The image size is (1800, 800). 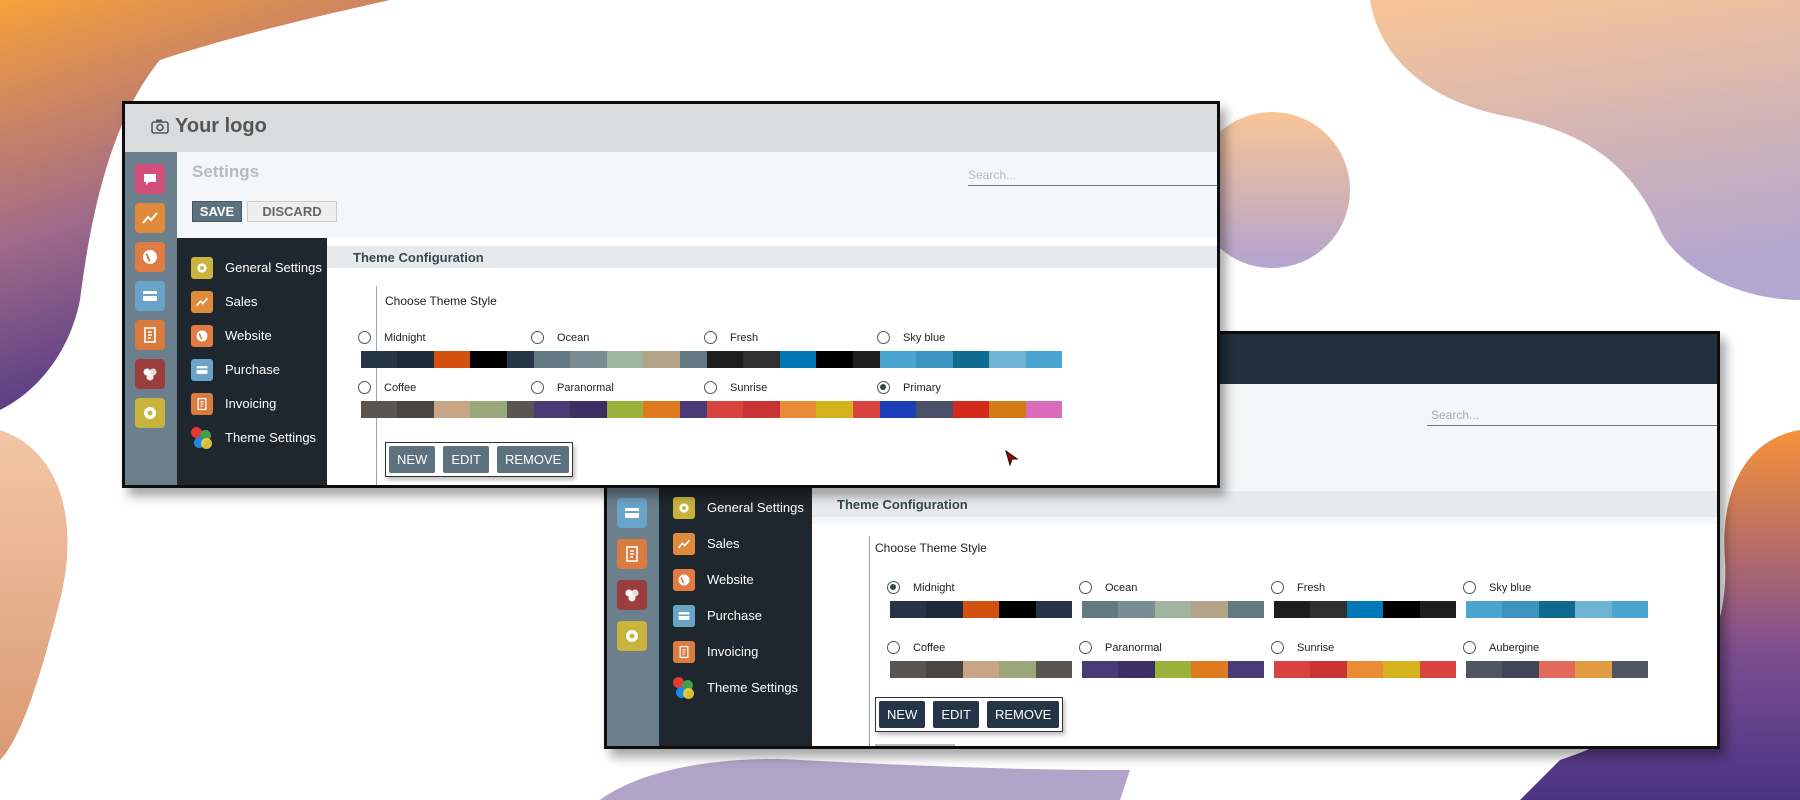 I want to click on sidebar-item-sales: Sales, so click(x=735, y=543).